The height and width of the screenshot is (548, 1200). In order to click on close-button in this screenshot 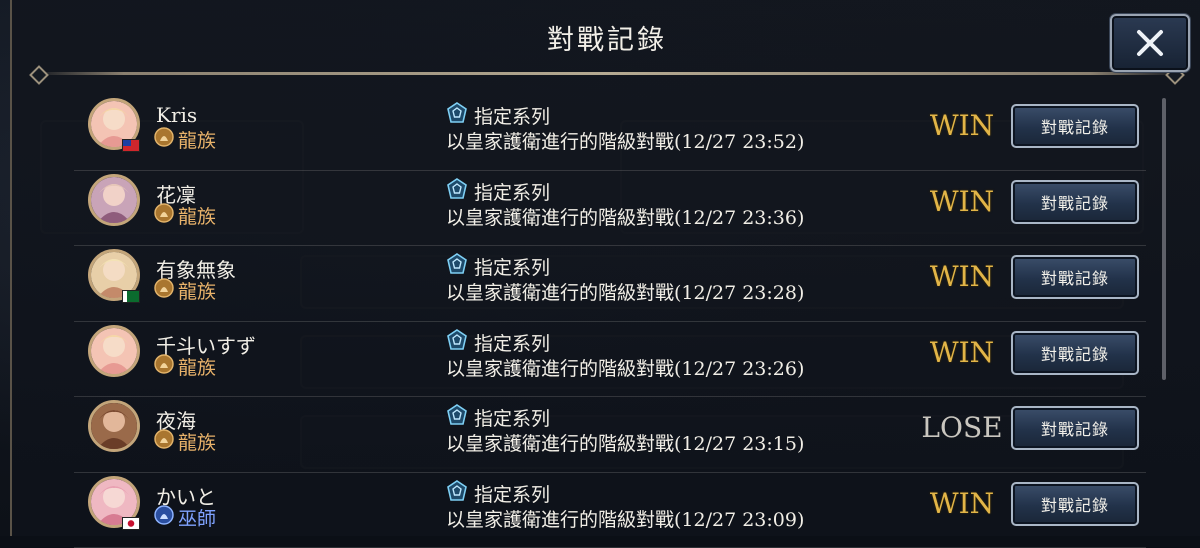, I will do `click(1150, 43)`.